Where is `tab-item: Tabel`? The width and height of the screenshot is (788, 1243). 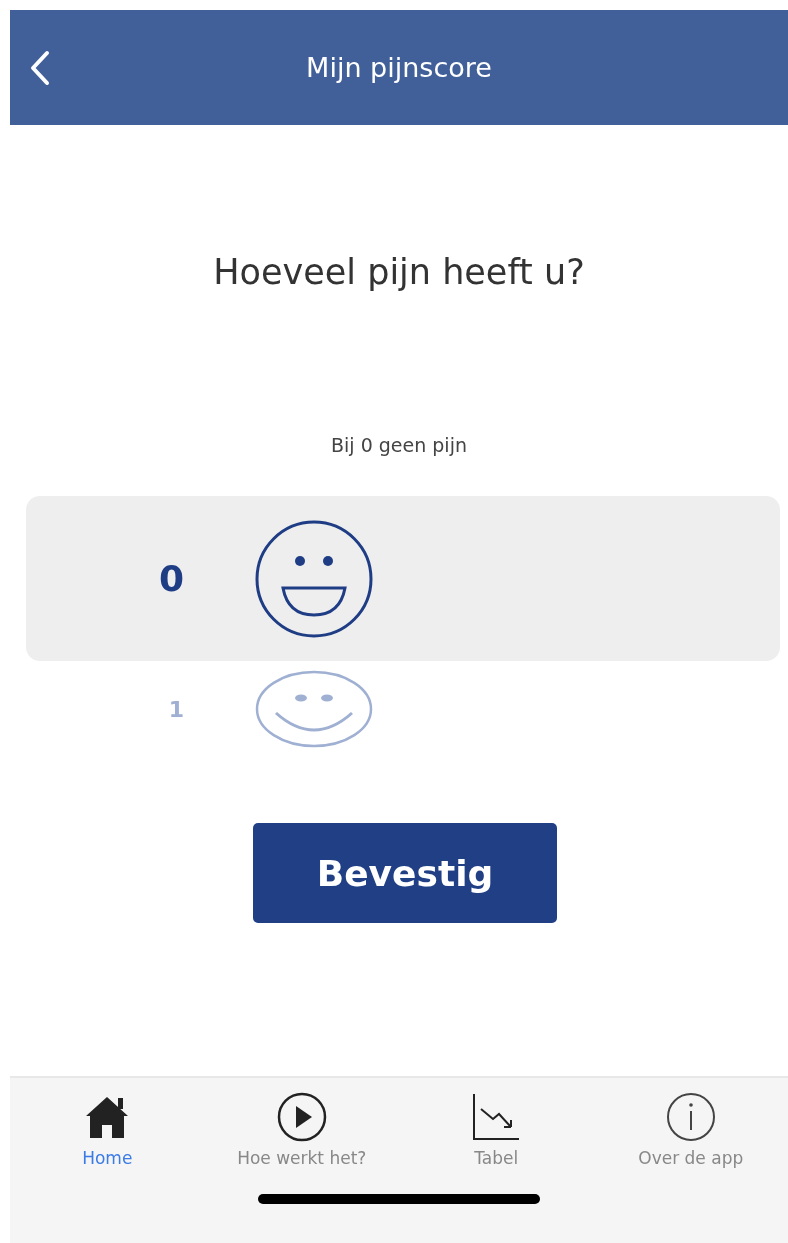
tab-item: Tabel is located at coordinates (496, 1130).